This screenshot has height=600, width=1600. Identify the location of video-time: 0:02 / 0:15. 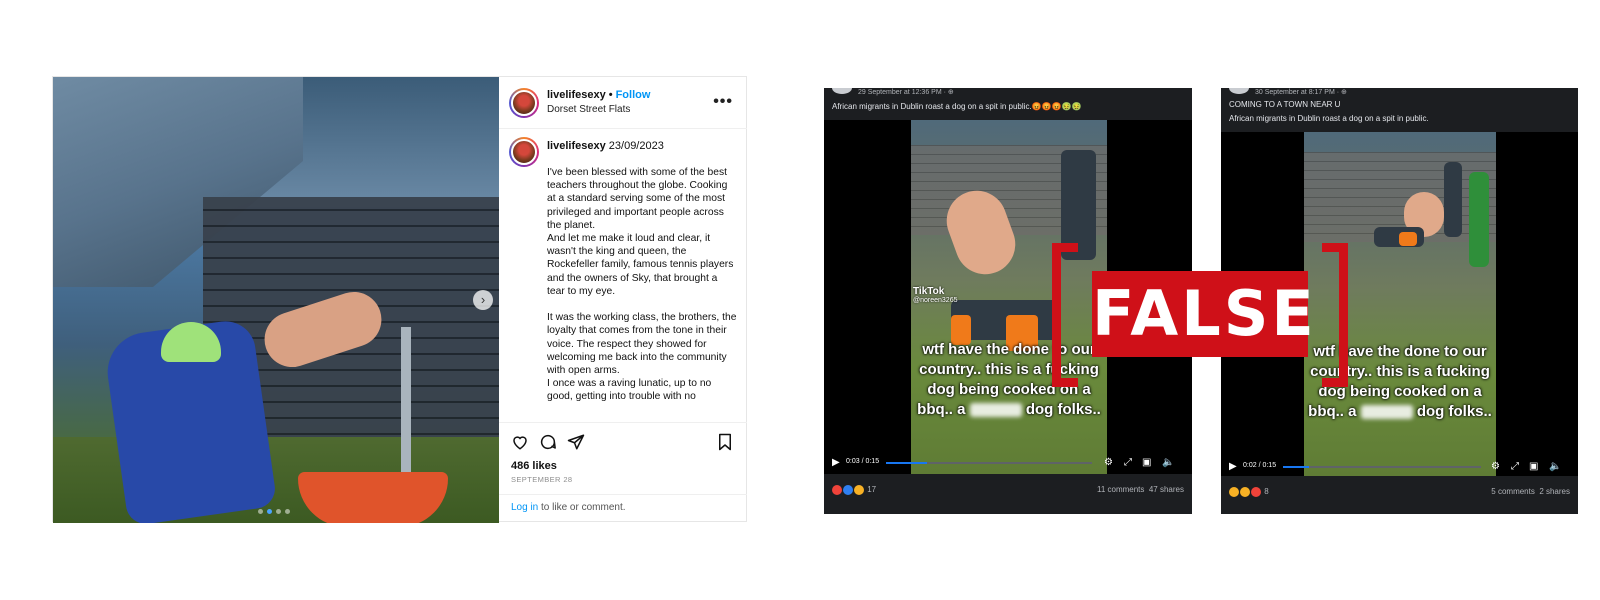
(1260, 465).